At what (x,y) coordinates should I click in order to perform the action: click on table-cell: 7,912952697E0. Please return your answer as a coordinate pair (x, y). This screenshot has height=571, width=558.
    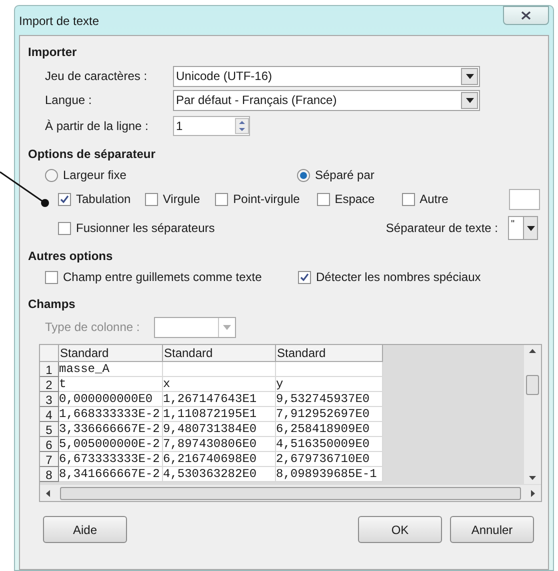
    Looking at the image, I should click on (329, 414).